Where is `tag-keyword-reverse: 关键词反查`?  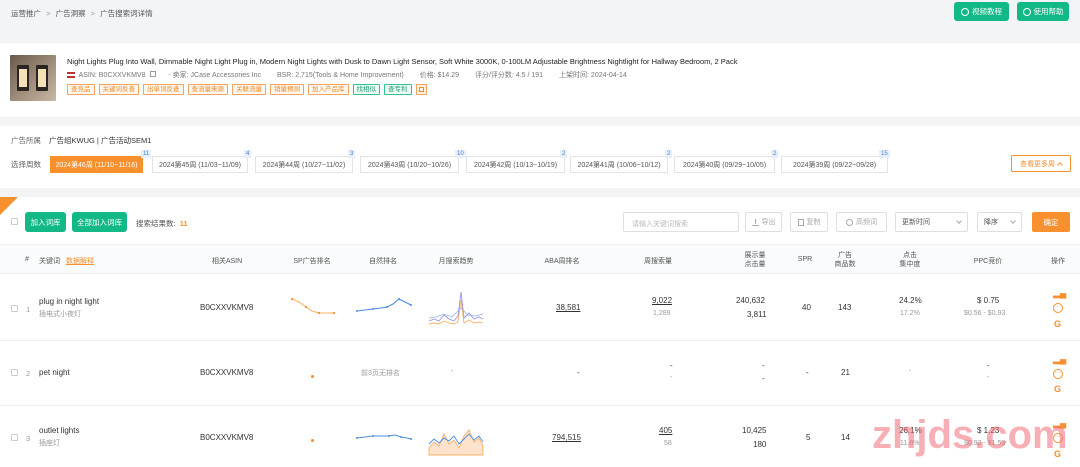
tag-keyword-reverse: 关键词反查 is located at coordinates (118, 89).